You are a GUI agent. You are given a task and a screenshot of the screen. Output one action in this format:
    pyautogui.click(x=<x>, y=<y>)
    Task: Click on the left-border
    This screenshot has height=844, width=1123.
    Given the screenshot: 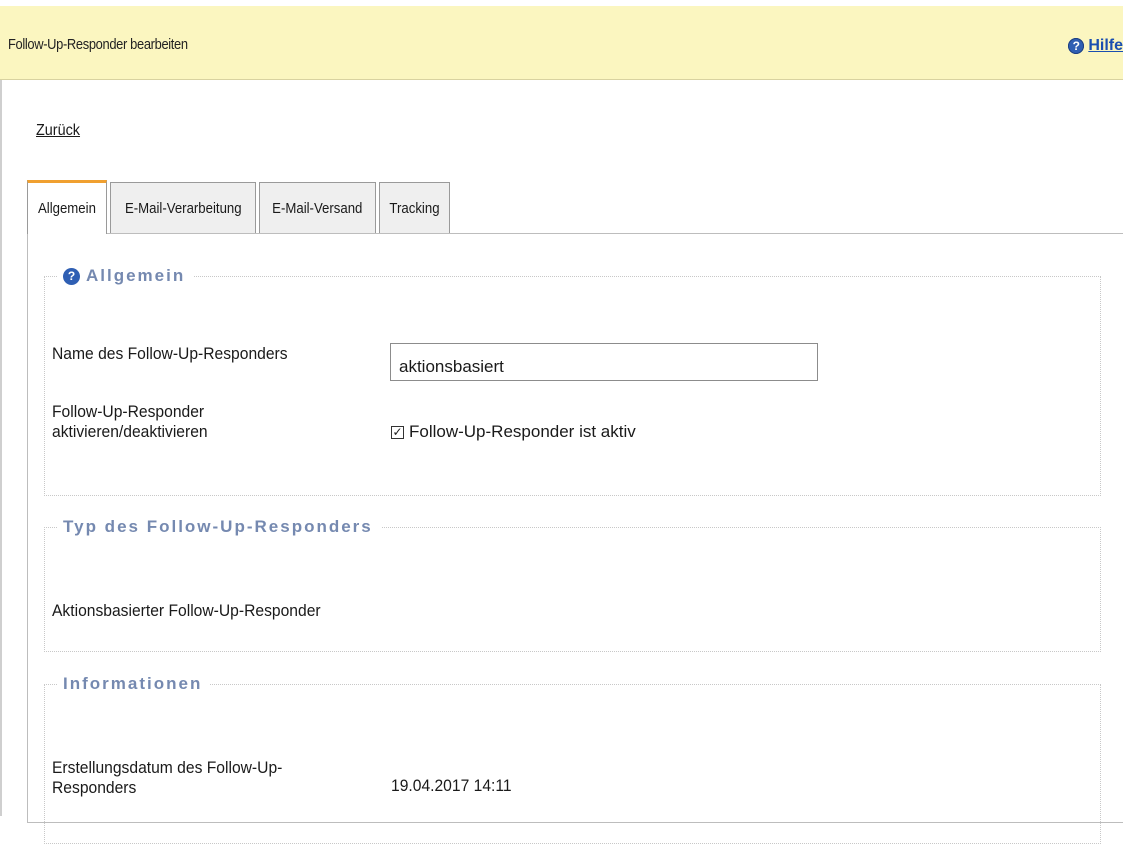 What is the action you would take?
    pyautogui.click(x=1, y=448)
    